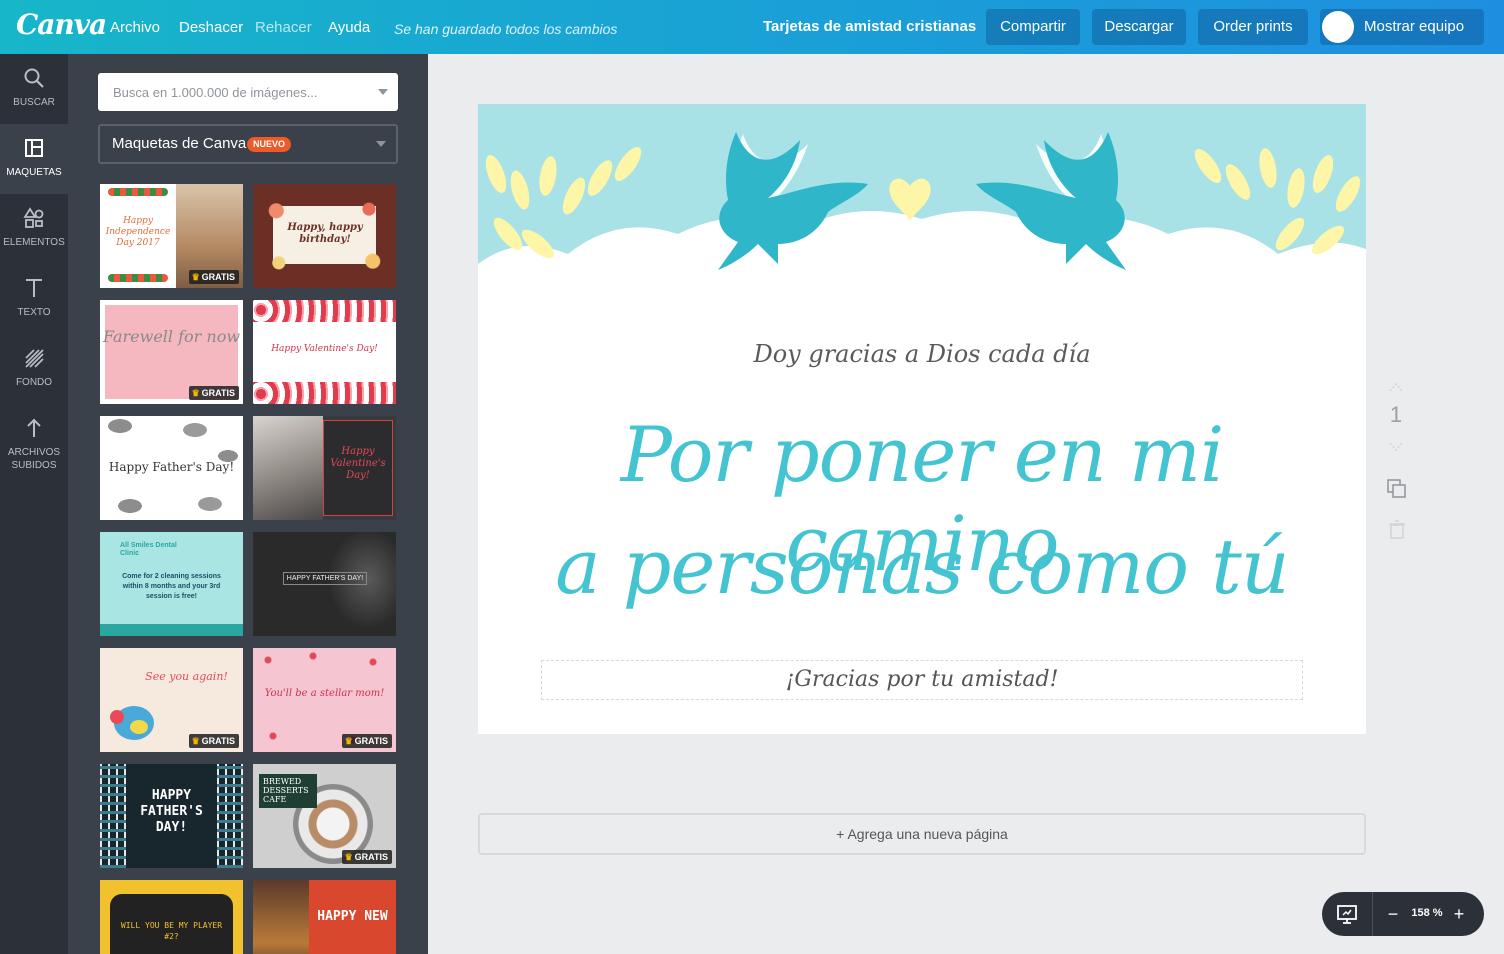 The image size is (1504, 954). I want to click on template-thumb: Farewell for now ♛ GRATIS, so click(171, 352).